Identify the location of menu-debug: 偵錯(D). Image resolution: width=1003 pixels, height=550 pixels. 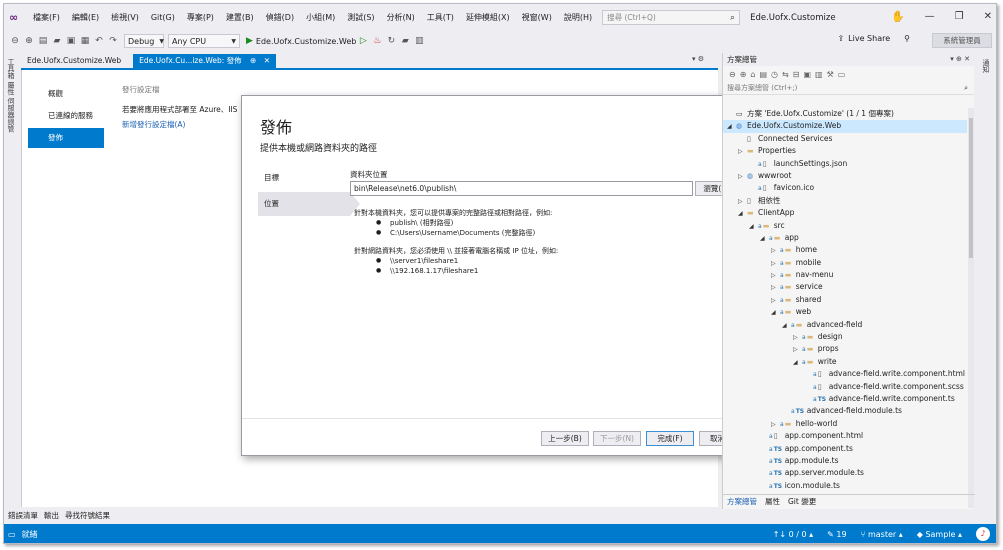
(280, 17).